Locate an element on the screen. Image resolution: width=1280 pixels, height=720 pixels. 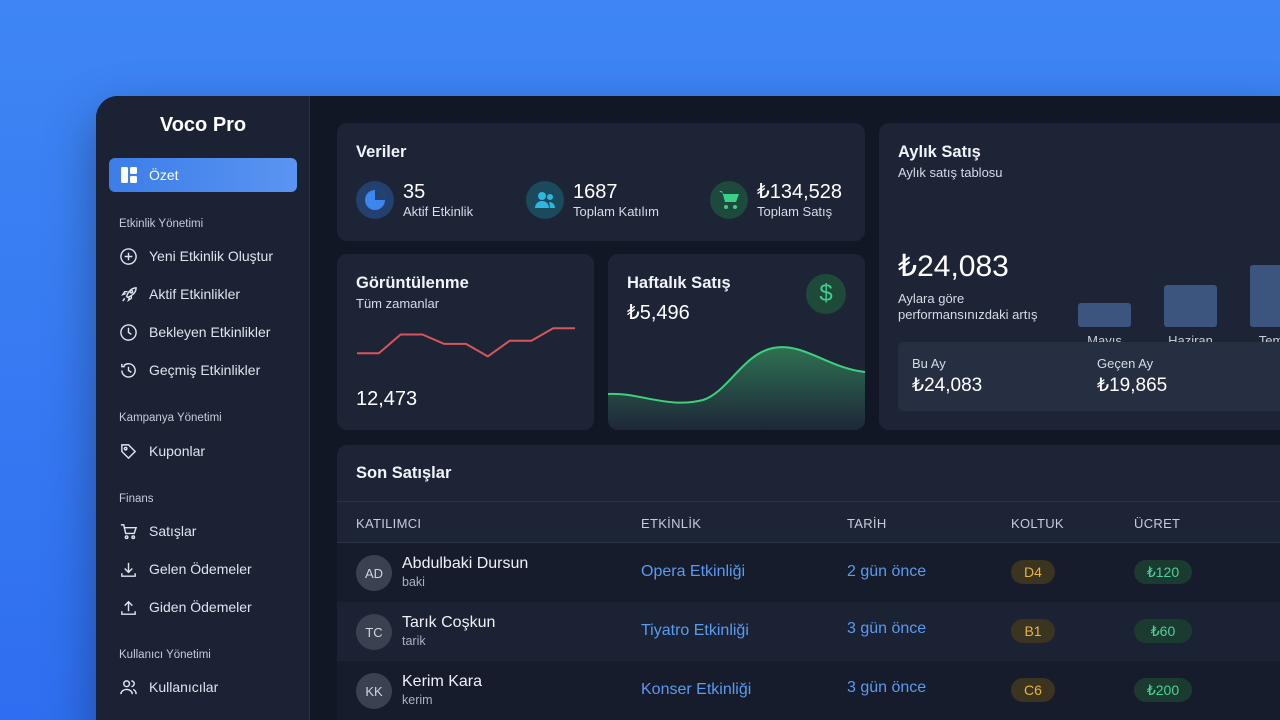
sidebar-item-yeni-etkinlik: Yeni Etkinlik Oluştur is located at coordinates (196, 256).